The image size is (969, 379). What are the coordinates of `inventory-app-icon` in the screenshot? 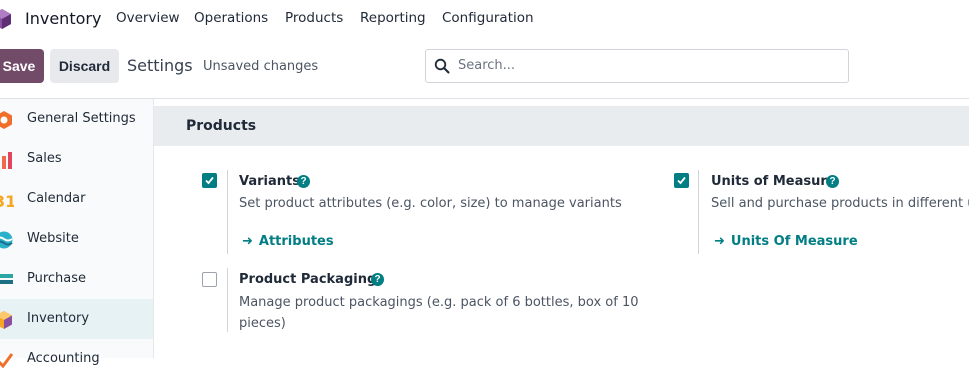 It's located at (6, 19).